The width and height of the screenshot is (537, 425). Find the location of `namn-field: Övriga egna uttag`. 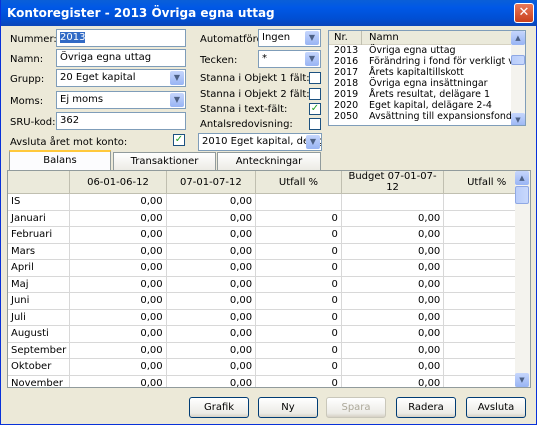

namn-field: Övriga egna uttag is located at coordinates (121, 58).